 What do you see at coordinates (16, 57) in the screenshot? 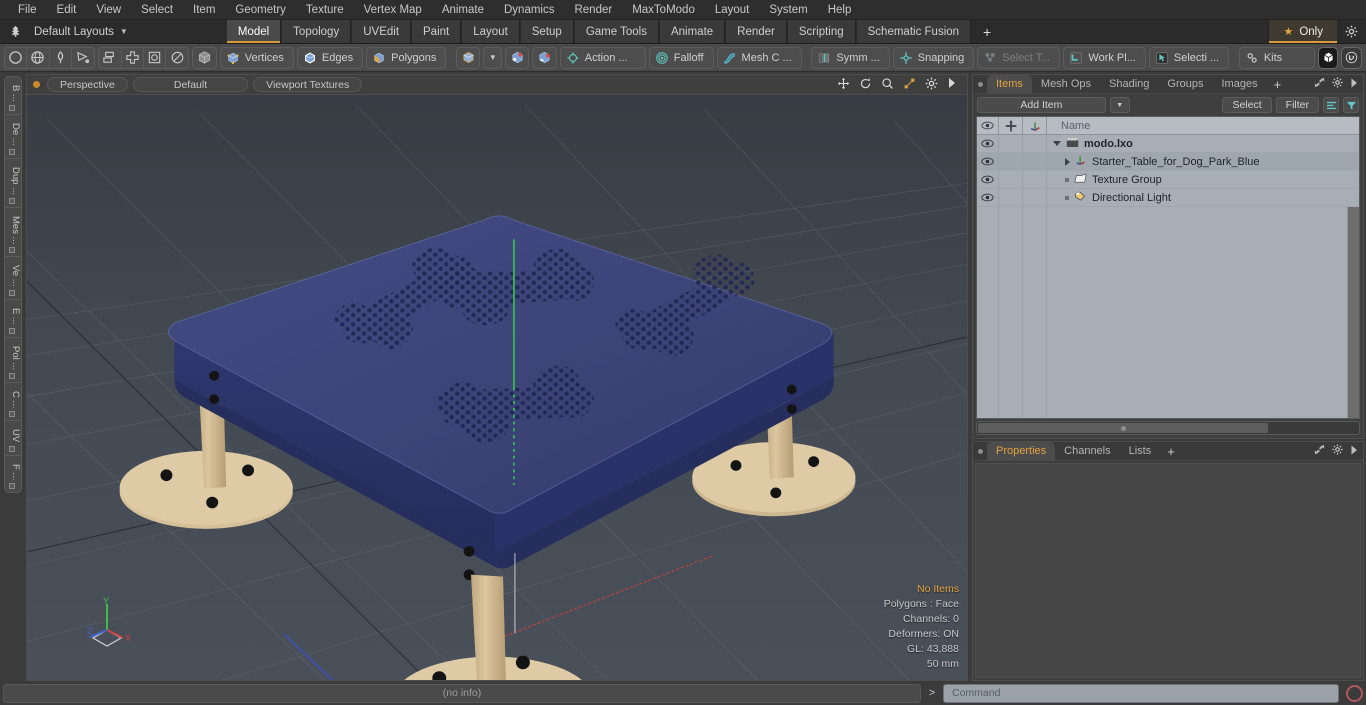
I see `circle-icon` at bounding box center [16, 57].